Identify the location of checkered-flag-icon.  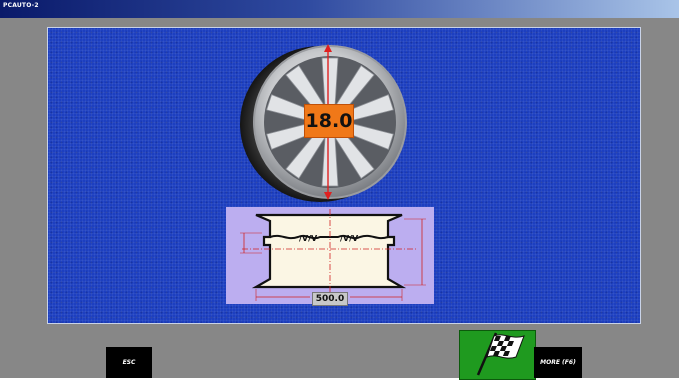
(500, 354).